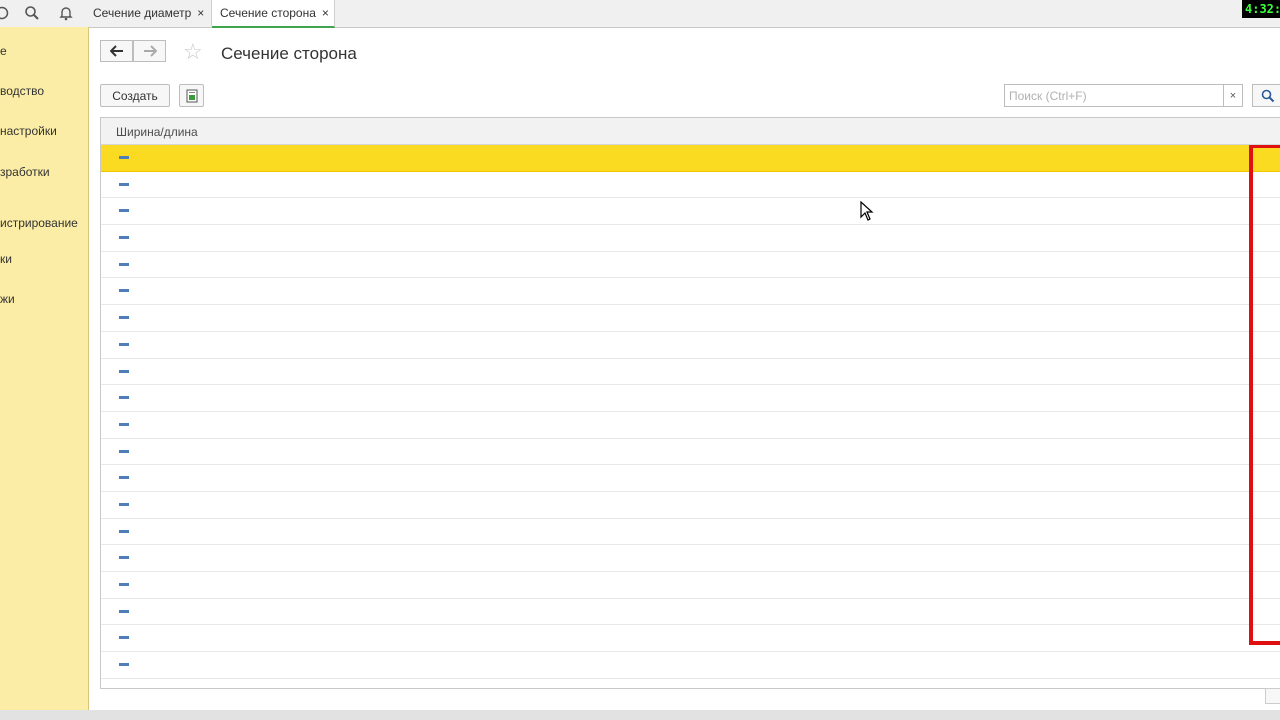 Image resolution: width=1280 pixels, height=720 pixels. I want to click on search-button, so click(1266, 95).